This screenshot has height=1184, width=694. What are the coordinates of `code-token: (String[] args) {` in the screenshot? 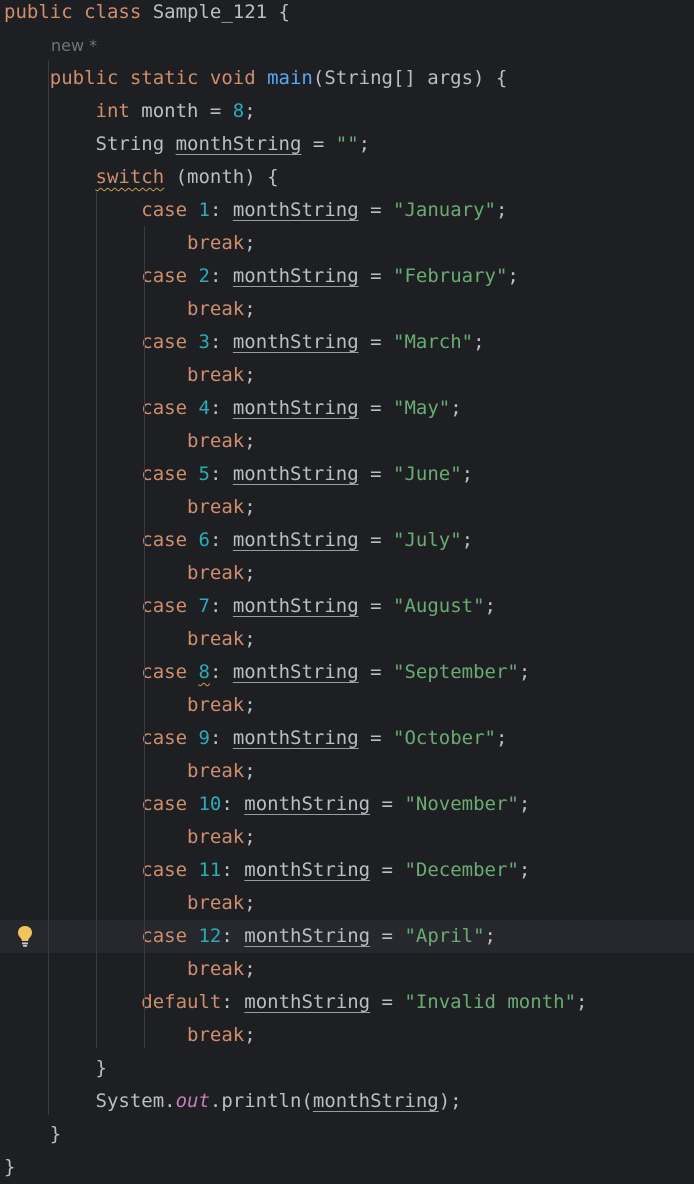 It's located at (410, 78).